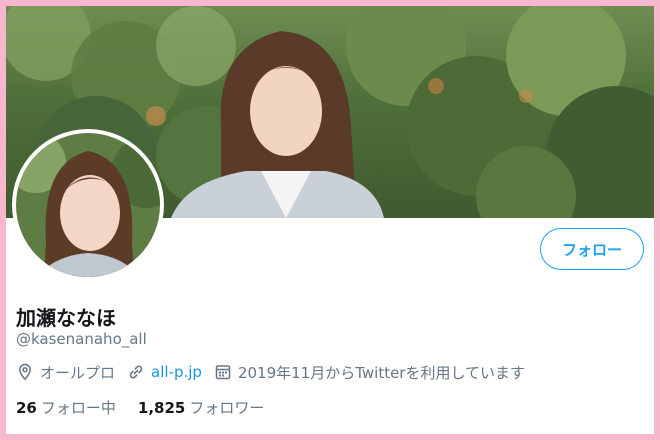  What do you see at coordinates (227, 408) in the screenshot?
I see `followers-label: フォロワー` at bounding box center [227, 408].